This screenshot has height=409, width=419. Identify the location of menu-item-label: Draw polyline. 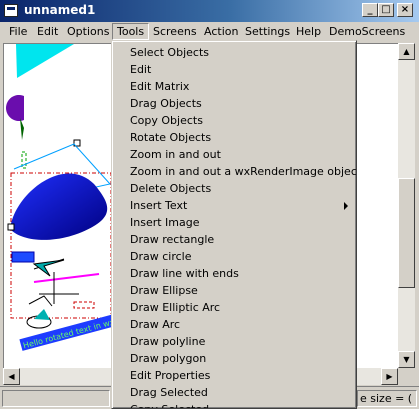
(168, 341).